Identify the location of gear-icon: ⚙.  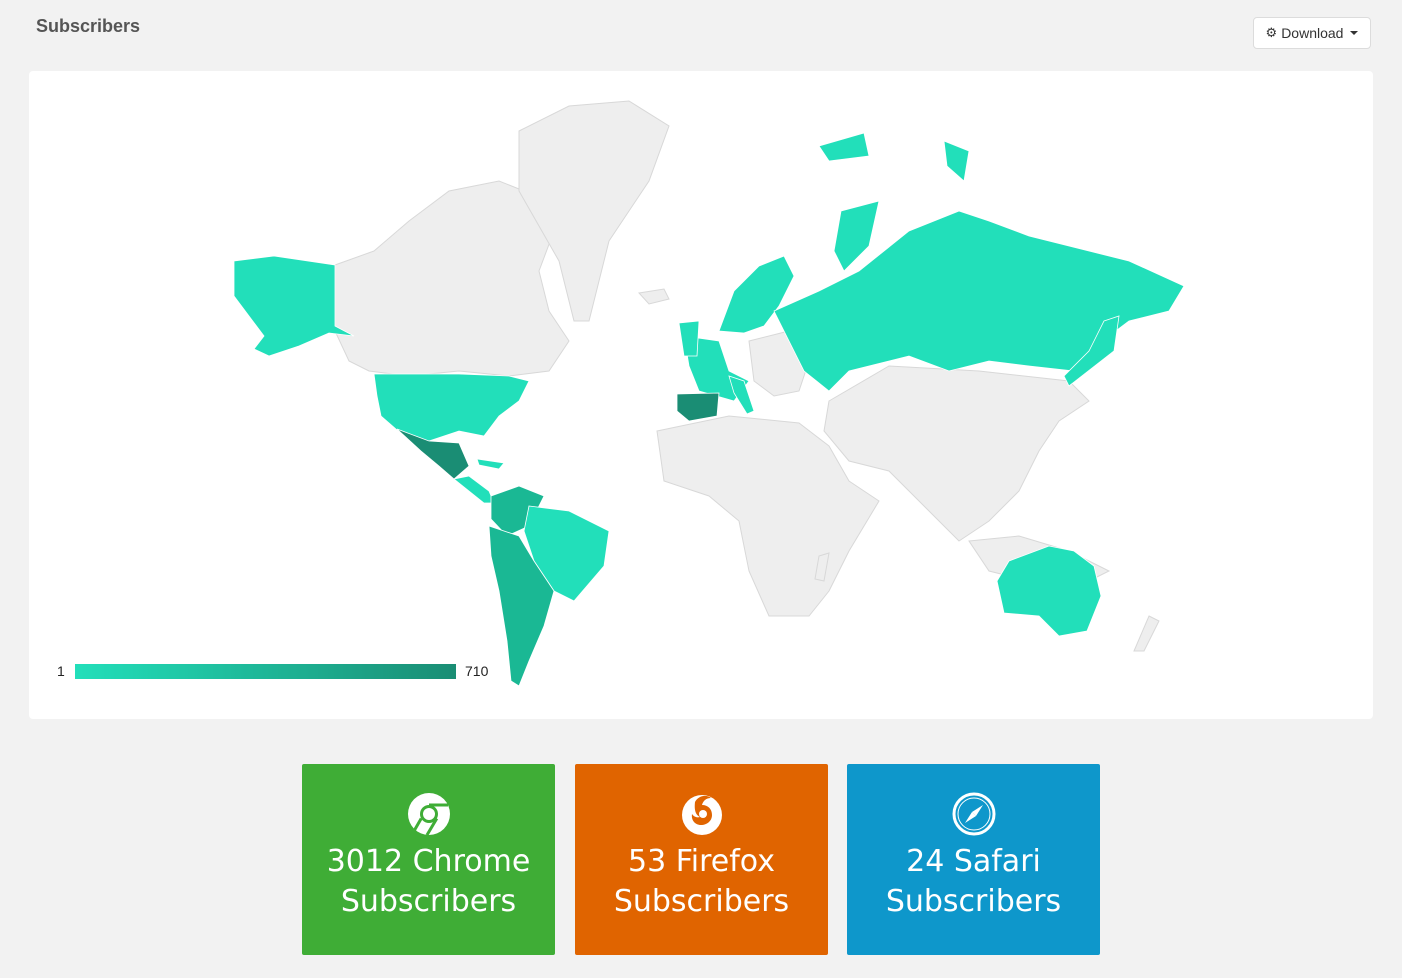
(1271, 32).